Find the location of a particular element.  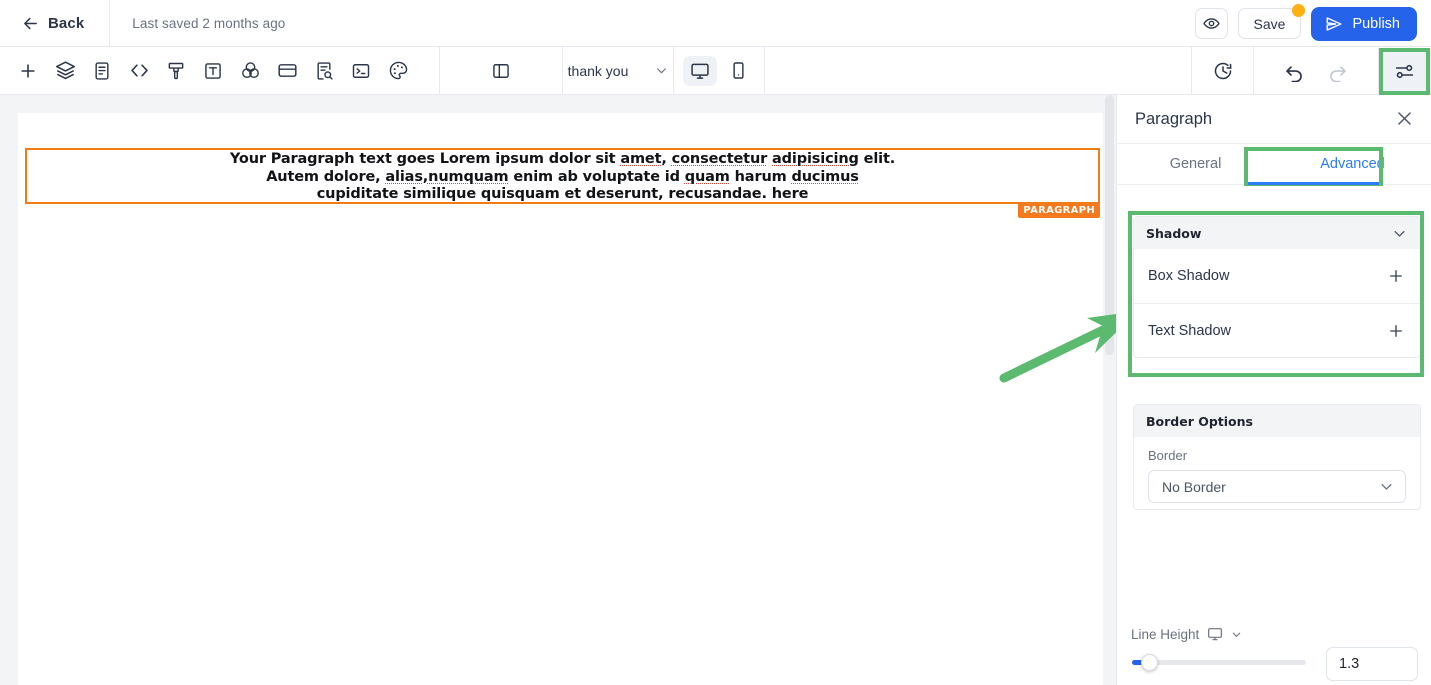

border-select: No Border is located at coordinates (1277, 486).